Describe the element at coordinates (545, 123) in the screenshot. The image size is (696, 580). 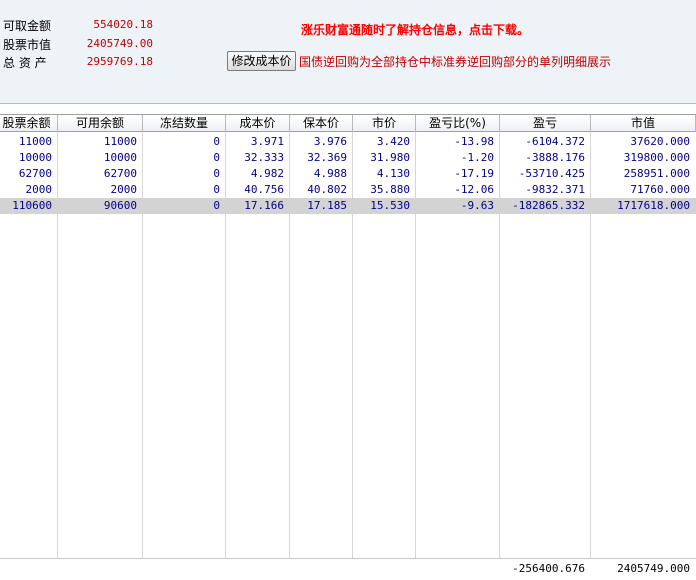
I see `column-header-pnl: 盈亏` at that location.